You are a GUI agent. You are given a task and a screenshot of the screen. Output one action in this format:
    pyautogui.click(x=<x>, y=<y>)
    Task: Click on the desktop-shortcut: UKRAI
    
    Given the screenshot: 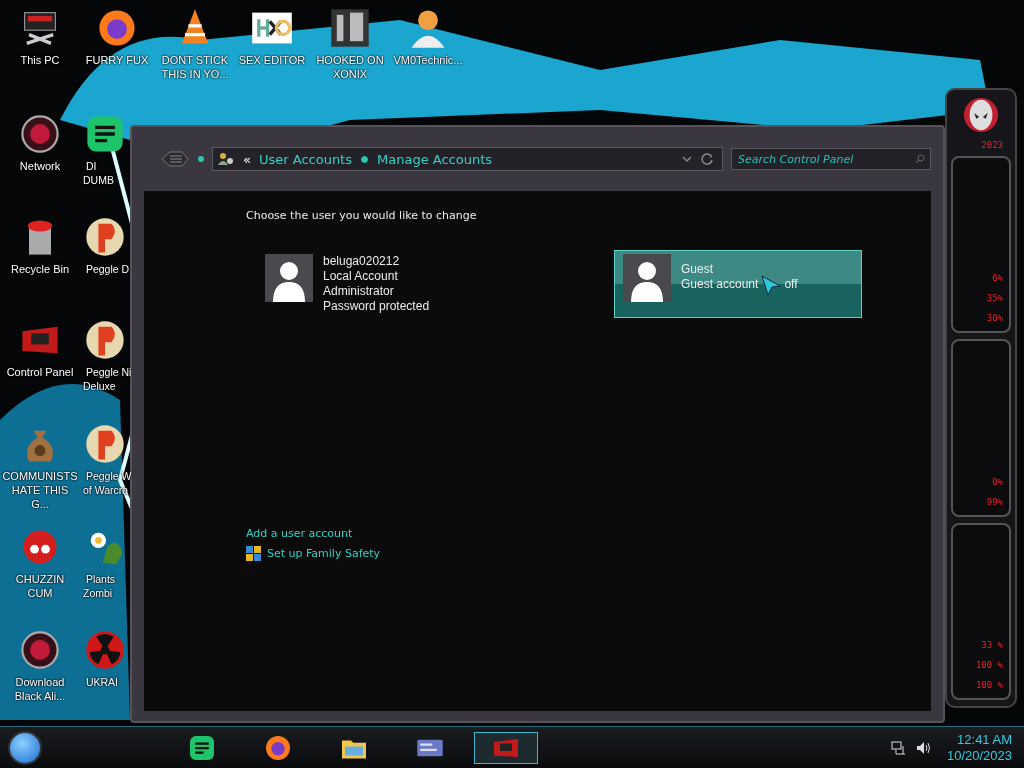 What is the action you would take?
    pyautogui.click(x=106, y=658)
    